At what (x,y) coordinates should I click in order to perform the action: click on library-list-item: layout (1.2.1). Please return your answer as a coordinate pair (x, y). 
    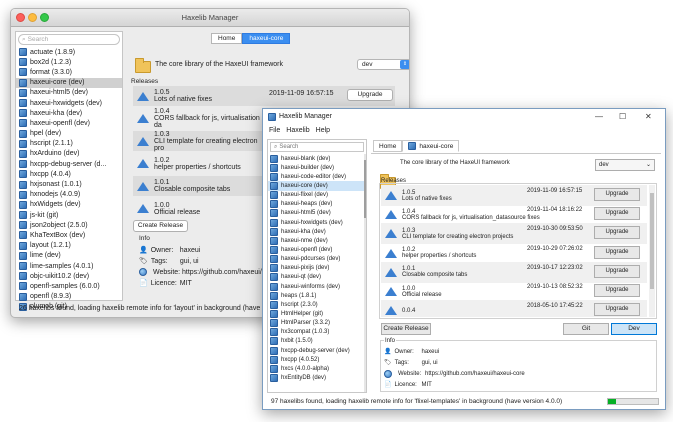
    Looking at the image, I should click on (69, 246).